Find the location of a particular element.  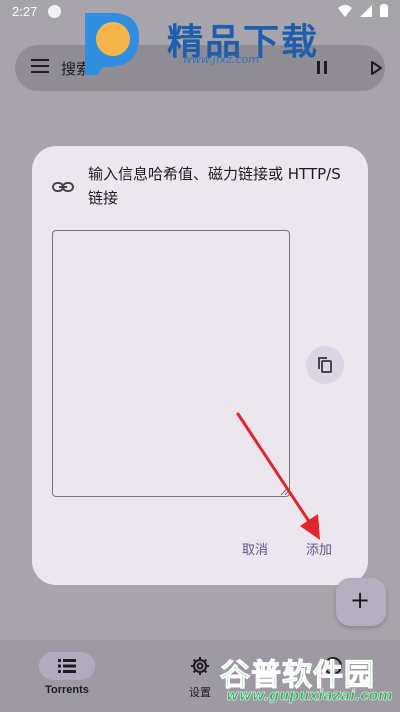

list-icon is located at coordinates (67, 666).